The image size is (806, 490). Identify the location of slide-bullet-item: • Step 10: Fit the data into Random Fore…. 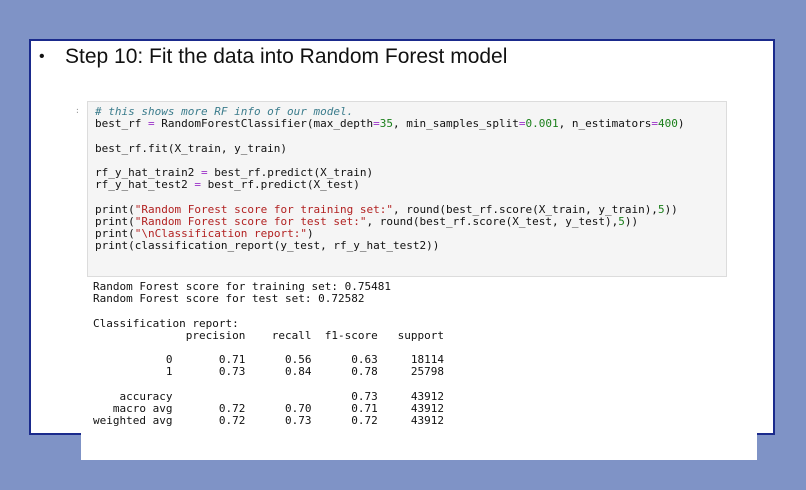
(273, 57).